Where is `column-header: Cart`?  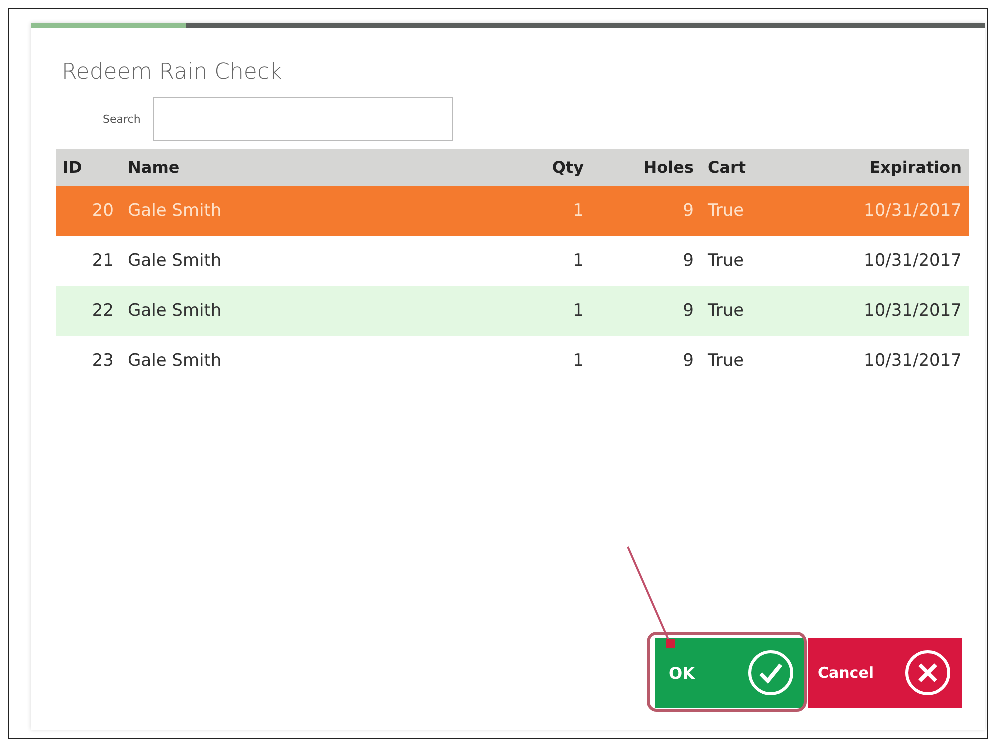 column-header: Cart is located at coordinates (746, 167).